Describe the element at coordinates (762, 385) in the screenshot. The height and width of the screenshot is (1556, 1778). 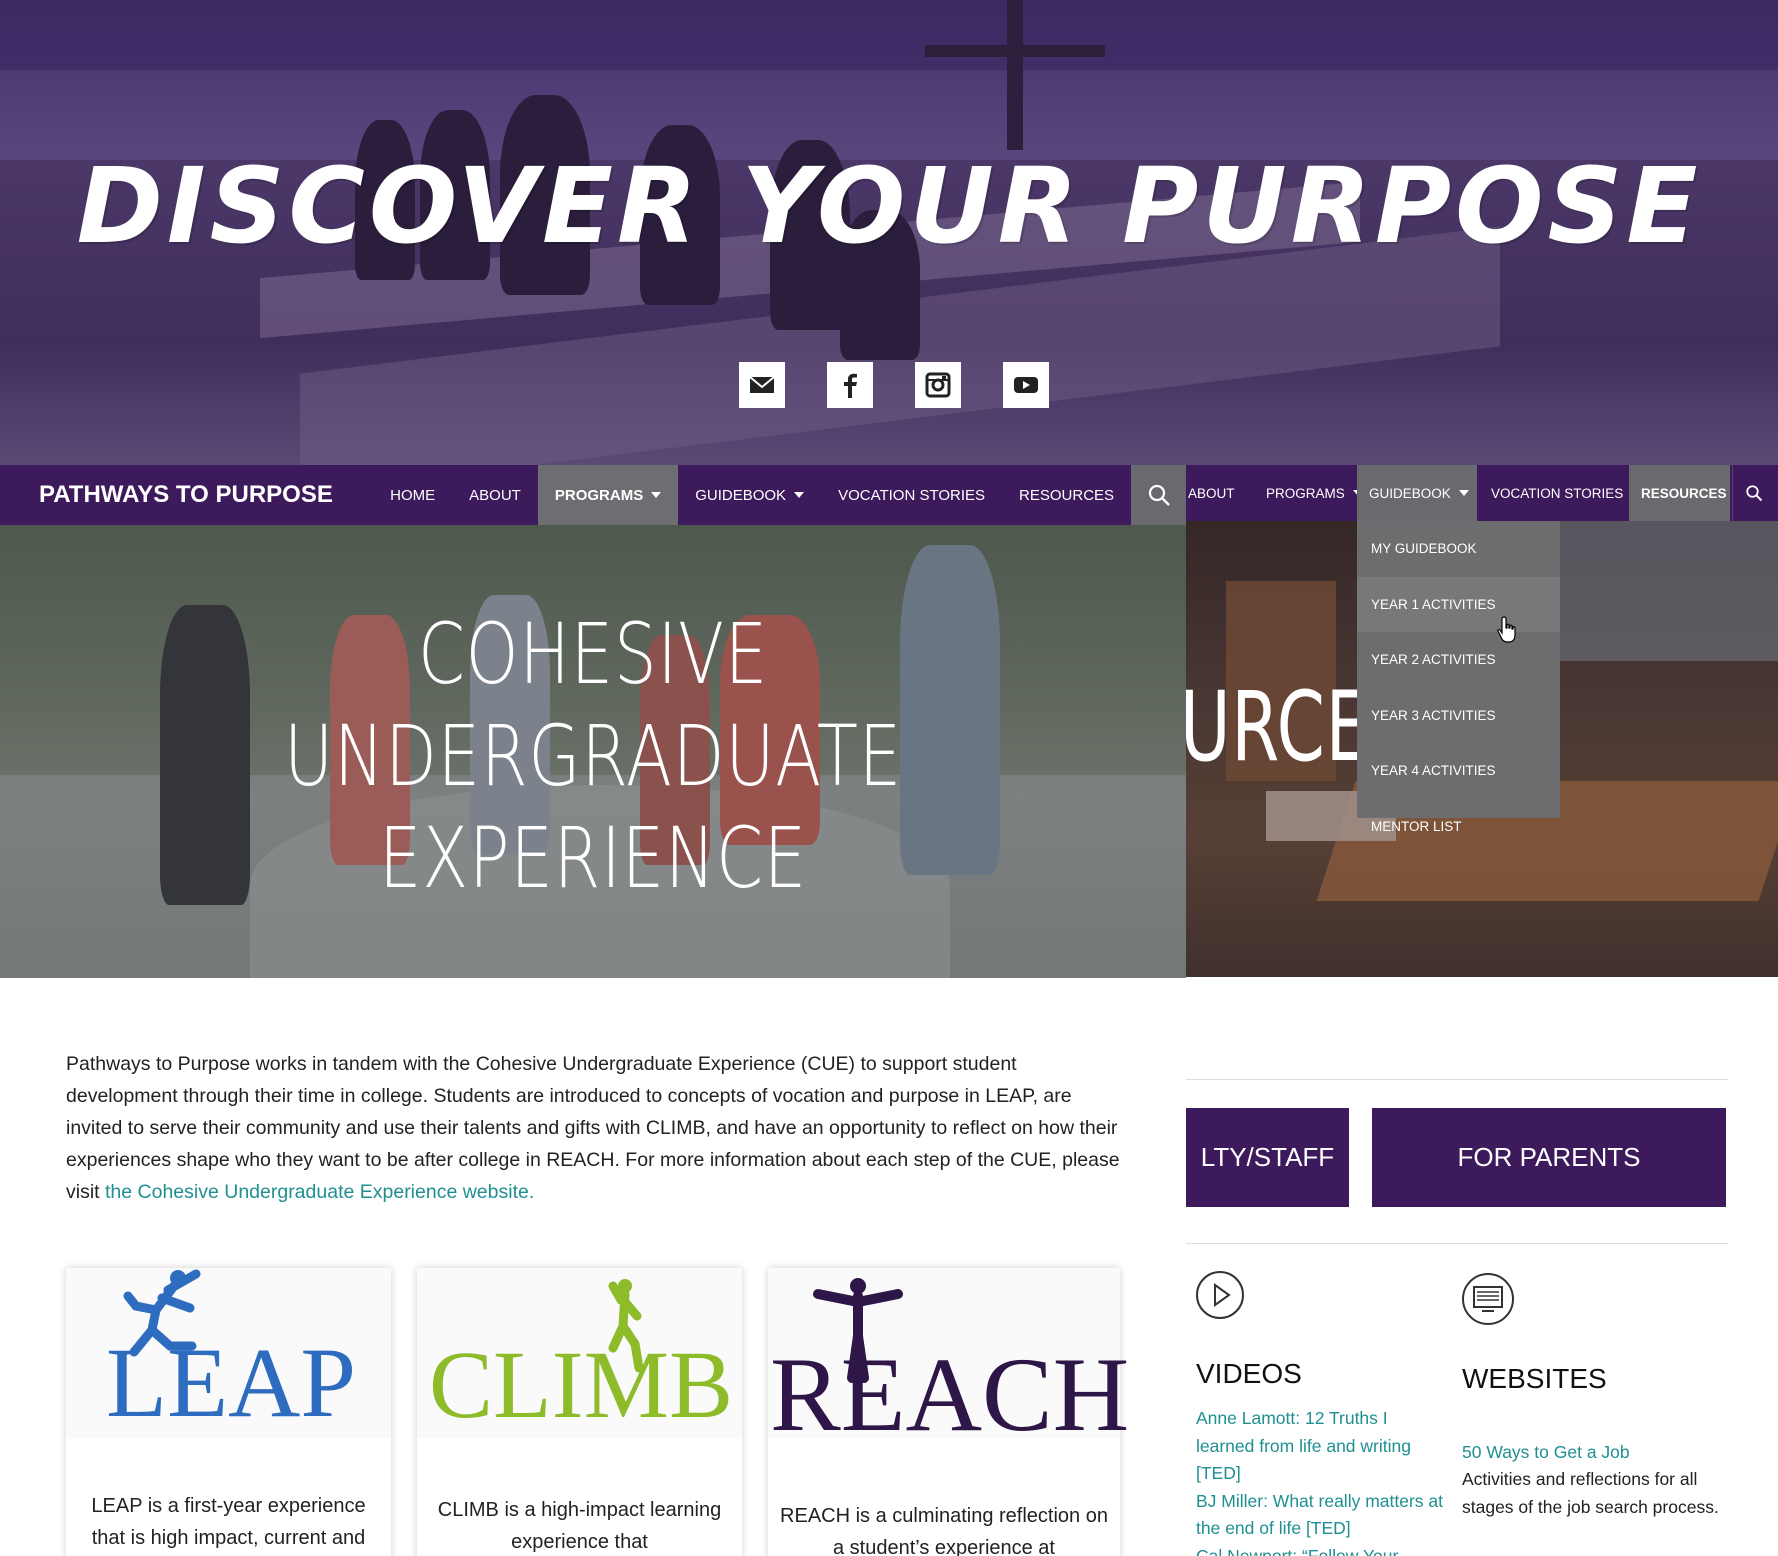
I see `email-icon` at that location.